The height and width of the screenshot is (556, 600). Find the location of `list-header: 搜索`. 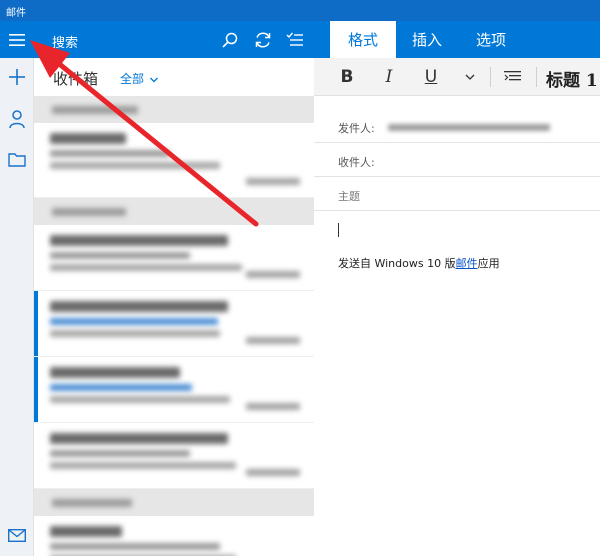

list-header: 搜索 is located at coordinates (174, 39).